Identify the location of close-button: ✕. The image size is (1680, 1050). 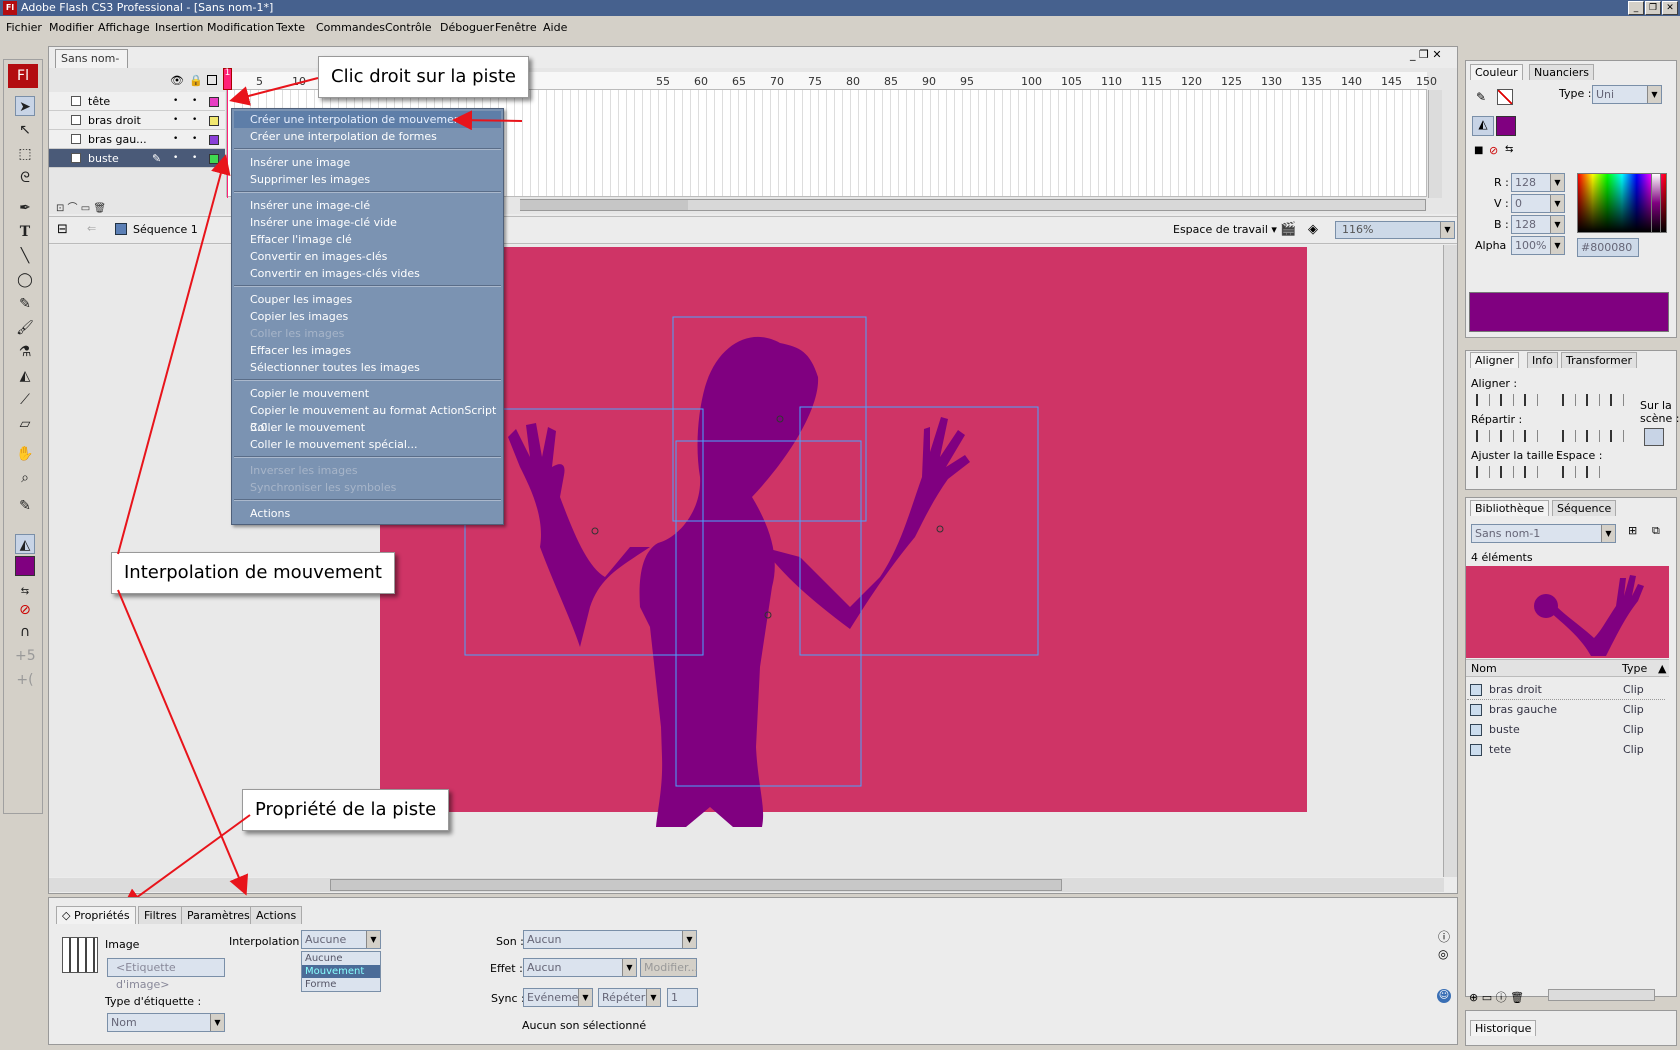
(1670, 8).